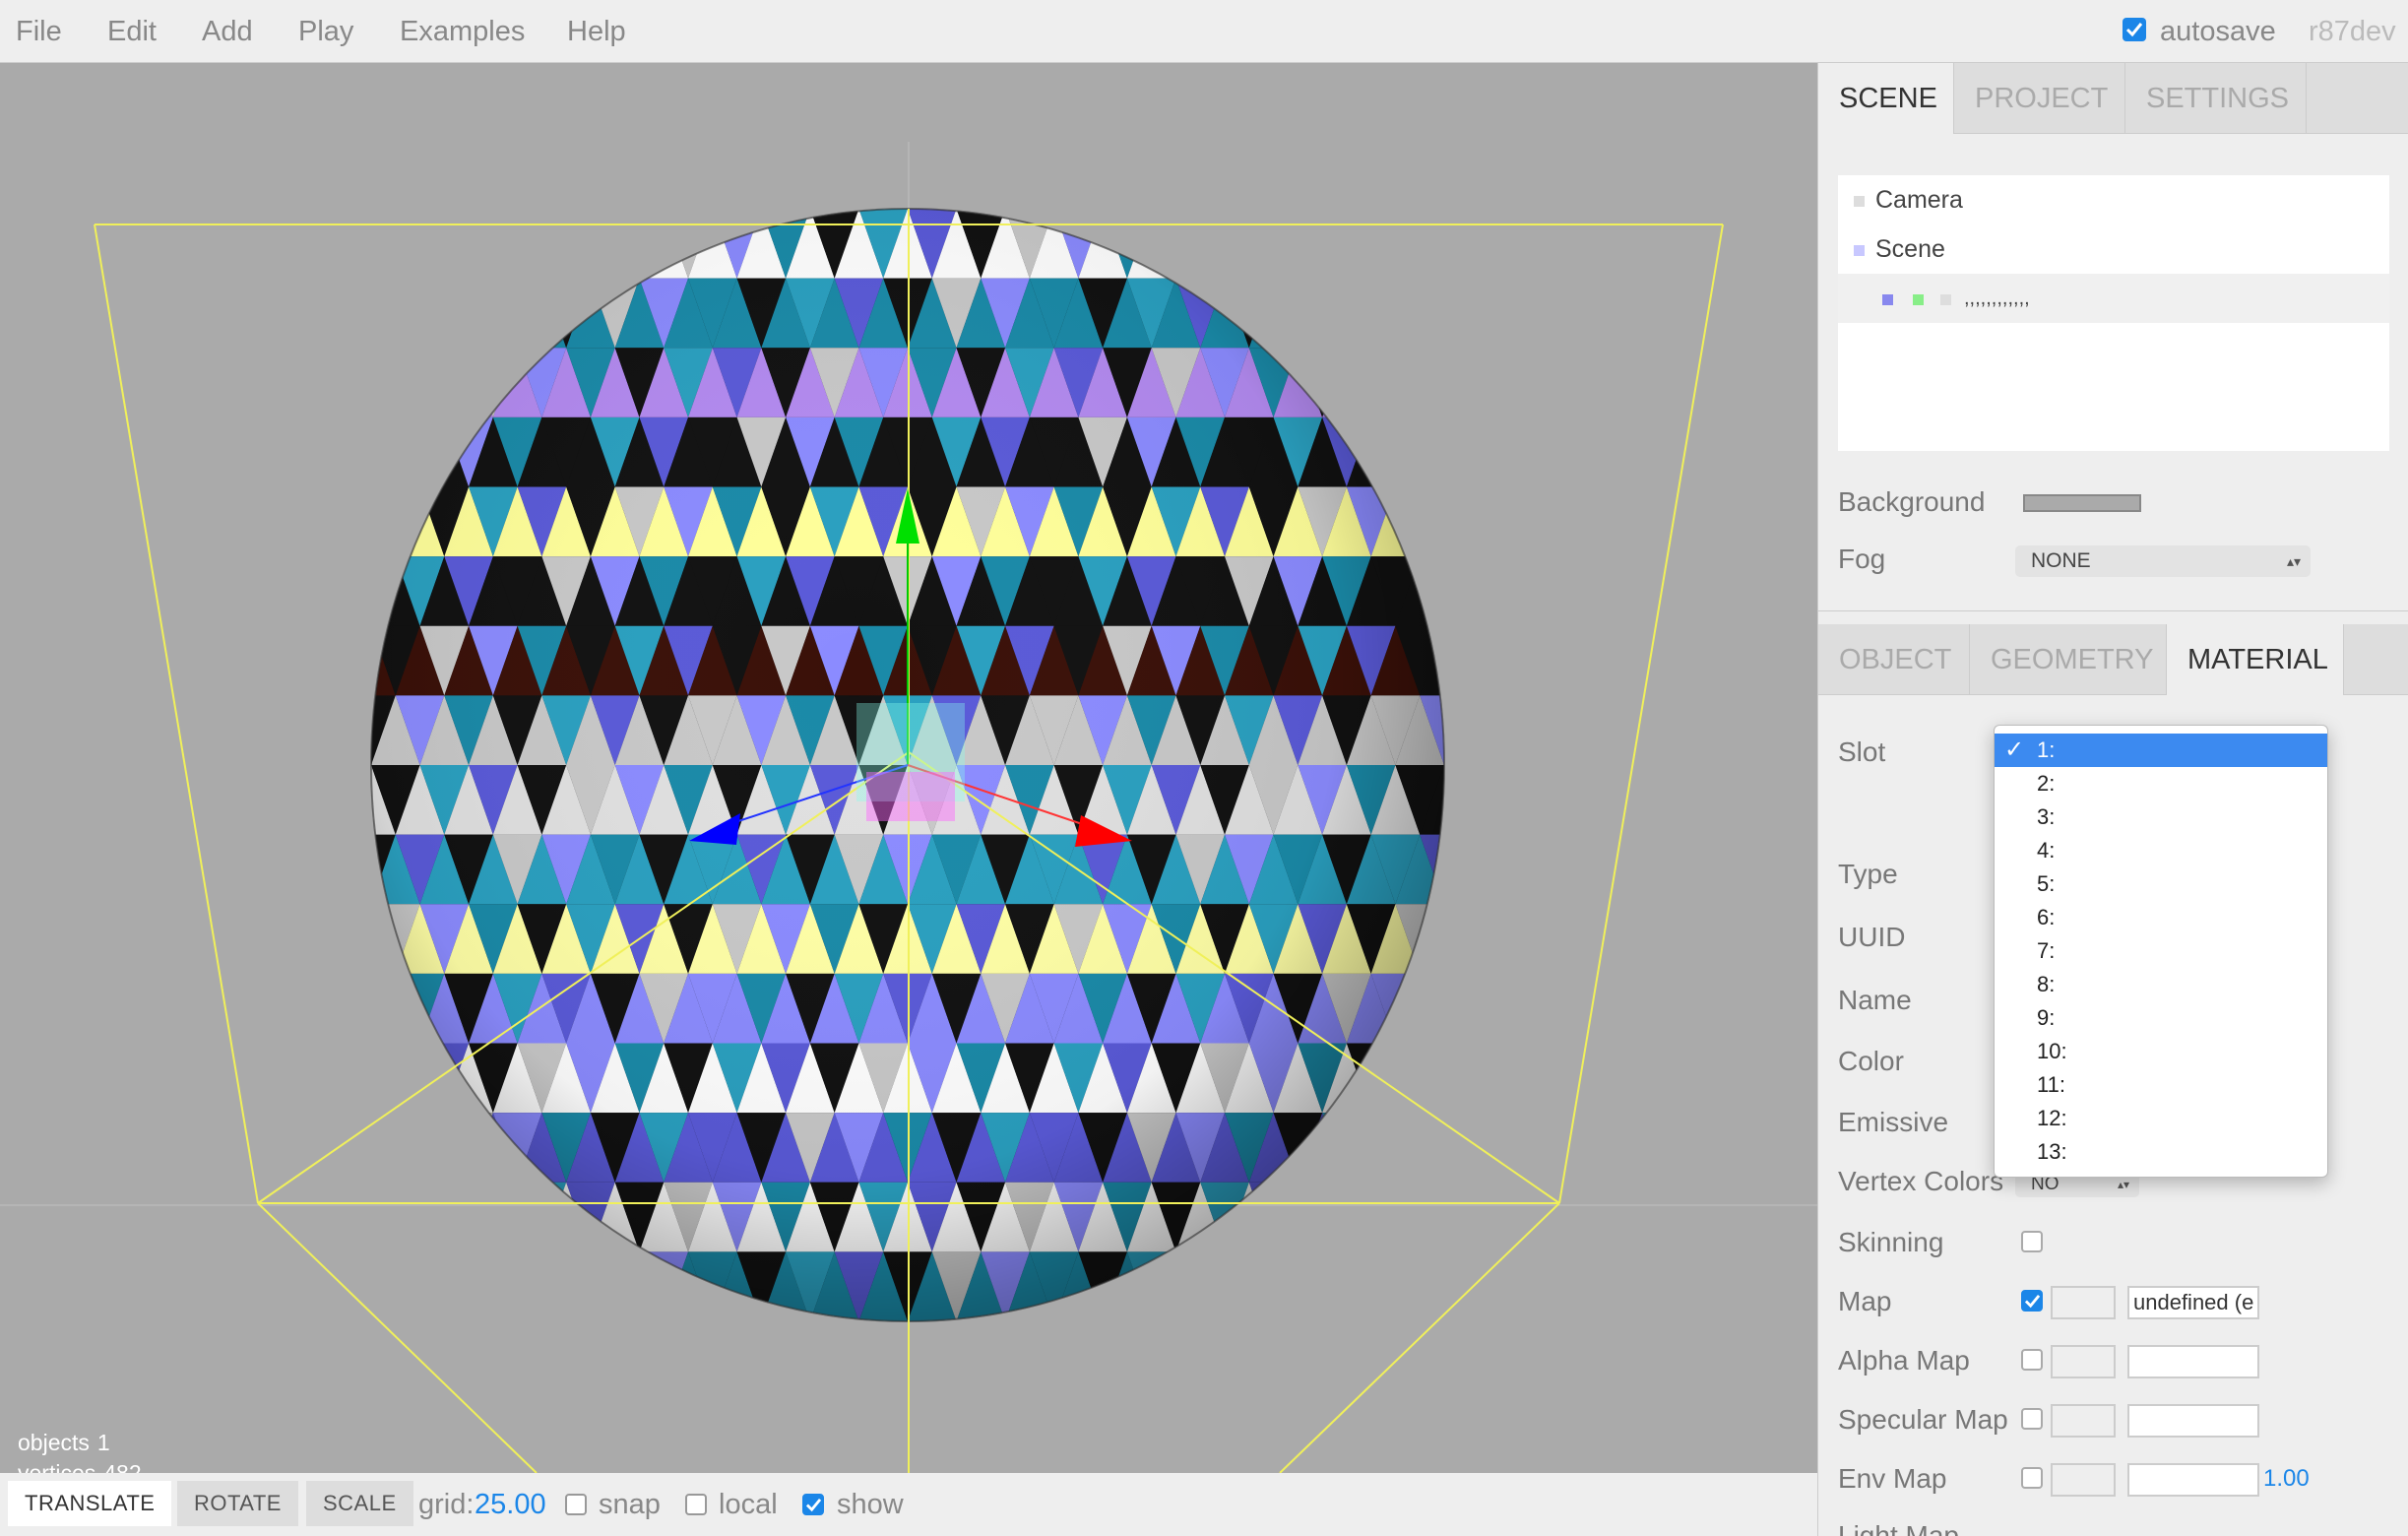  Describe the element at coordinates (596, 31) in the screenshot. I see `menu-help: Help` at that location.